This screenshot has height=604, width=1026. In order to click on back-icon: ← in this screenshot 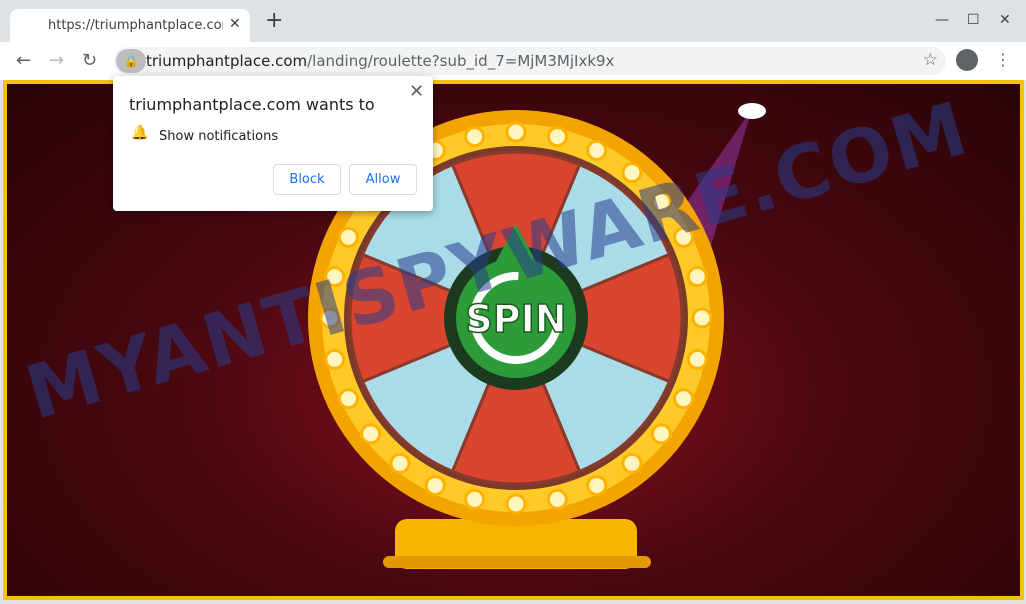, I will do `click(23, 60)`.